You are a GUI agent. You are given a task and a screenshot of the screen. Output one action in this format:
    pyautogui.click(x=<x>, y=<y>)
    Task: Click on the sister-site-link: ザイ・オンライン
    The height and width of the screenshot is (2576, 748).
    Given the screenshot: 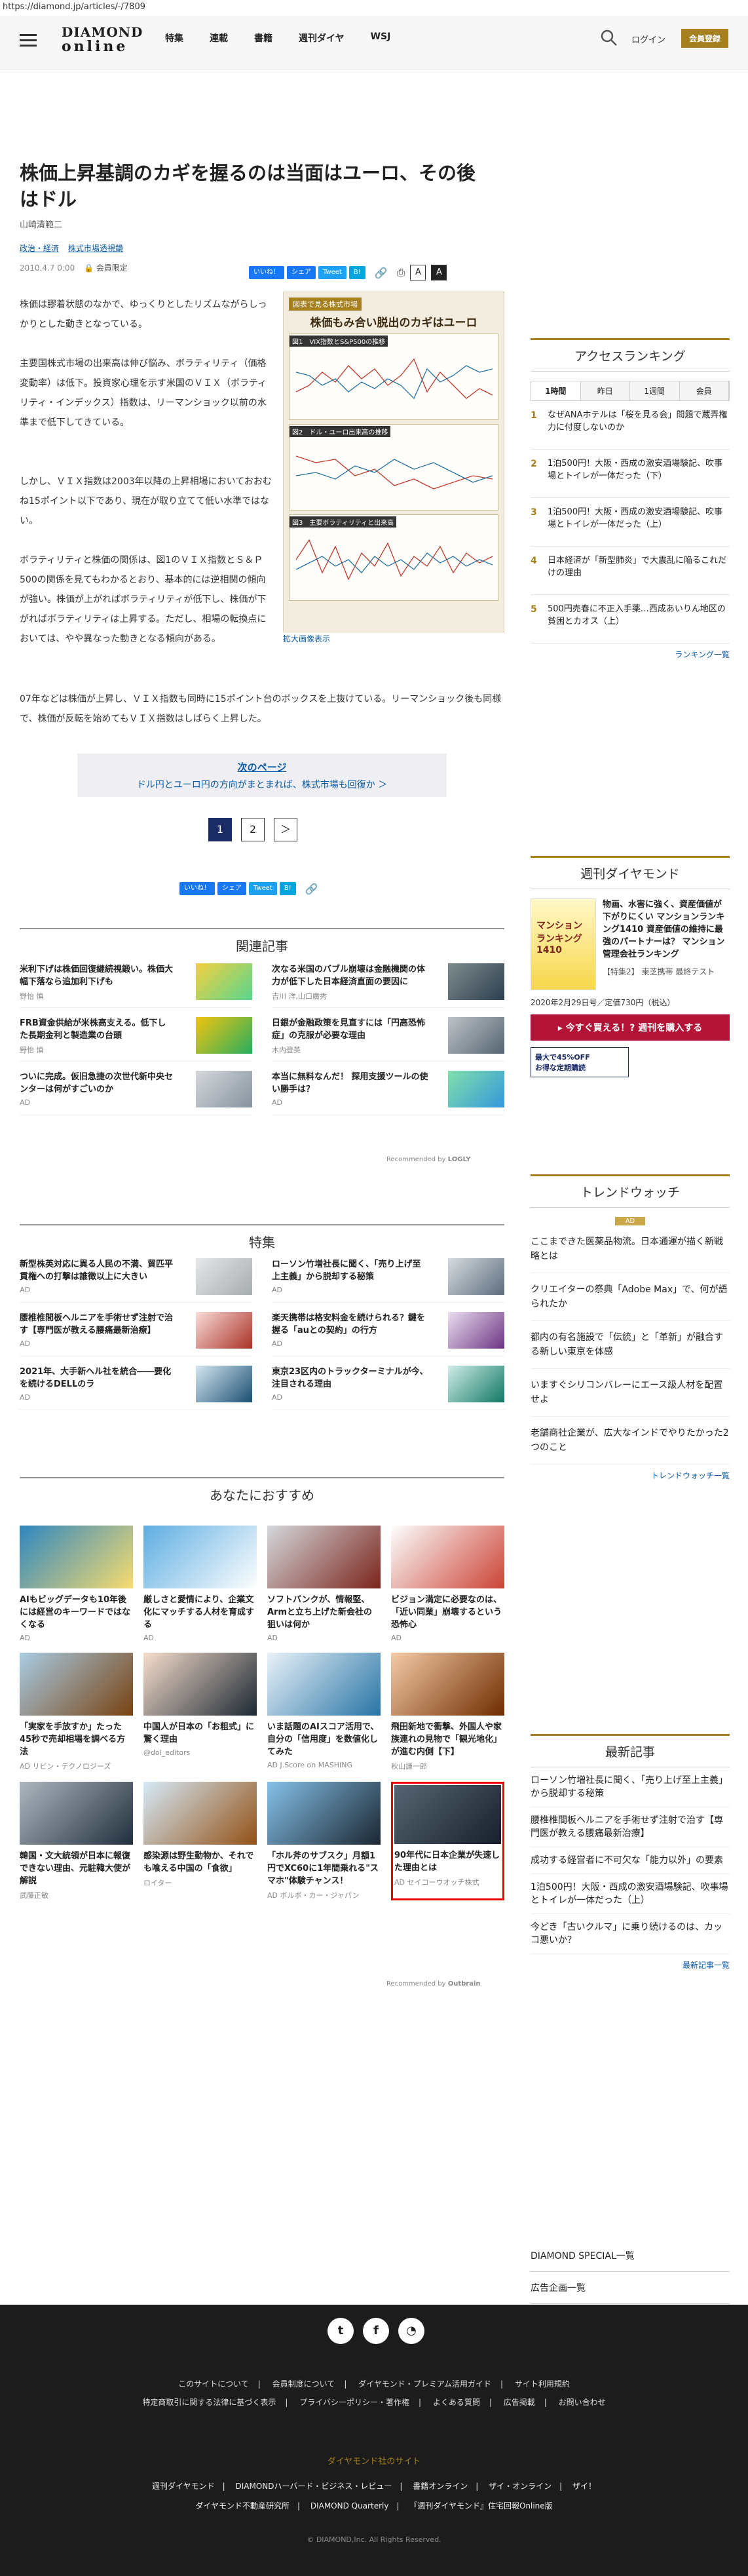 What is the action you would take?
    pyautogui.click(x=520, y=2486)
    